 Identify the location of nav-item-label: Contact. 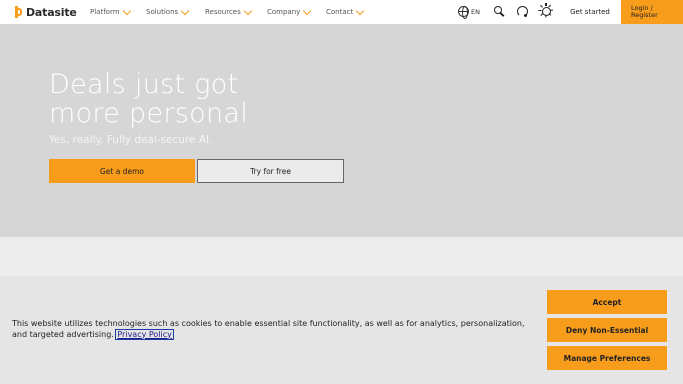
(340, 12).